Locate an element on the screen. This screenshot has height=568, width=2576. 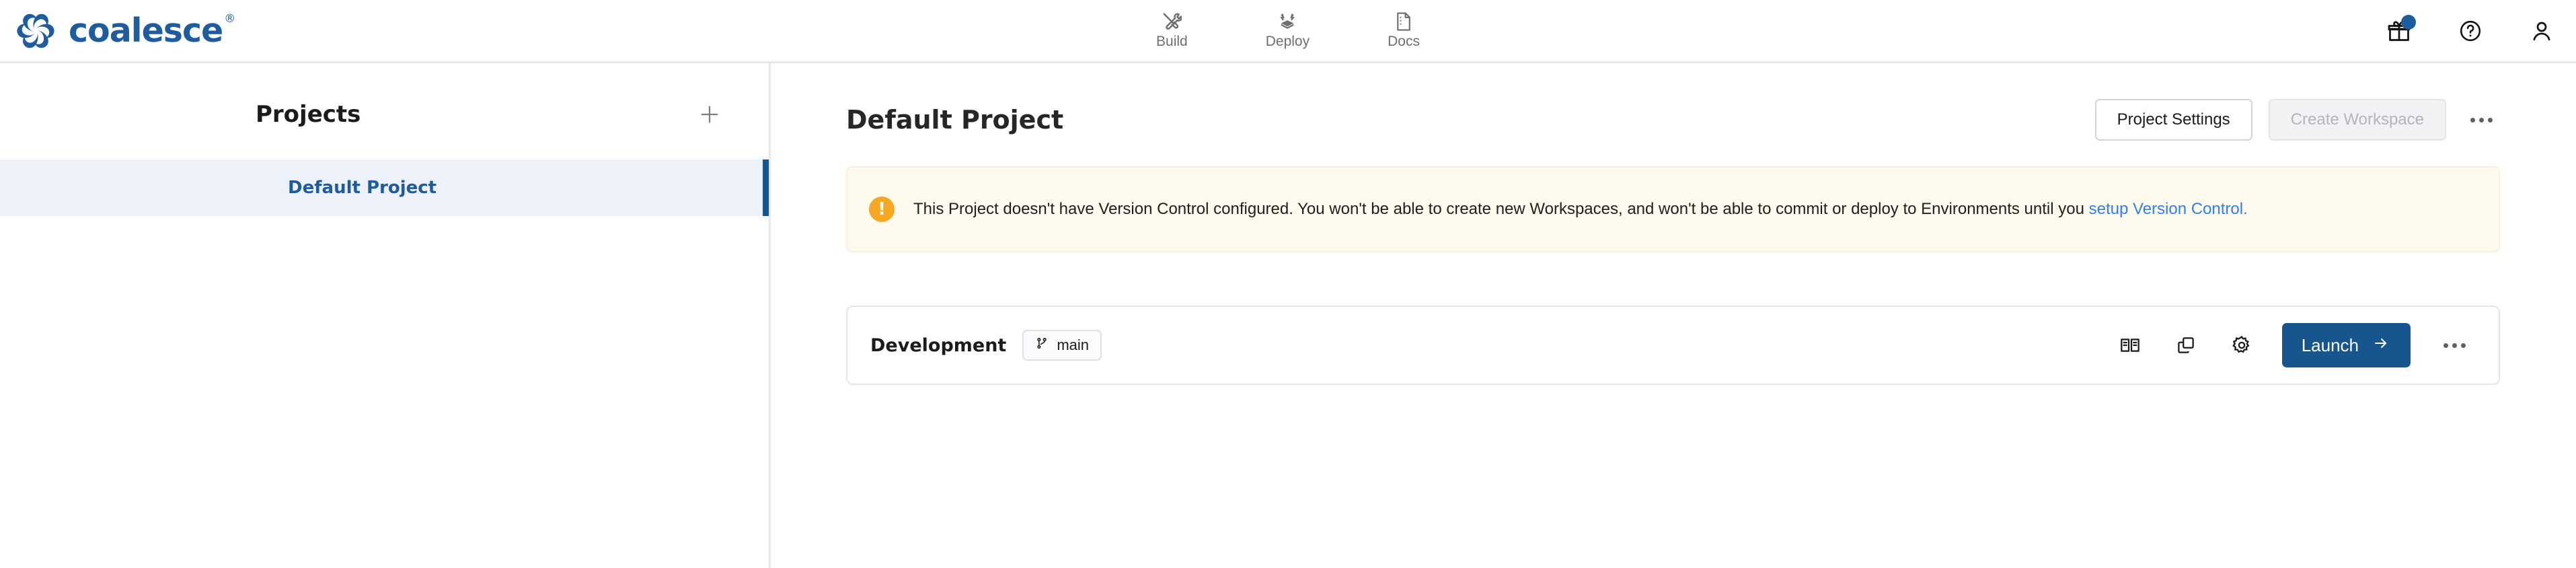
sidebar-title: Projects is located at coordinates (308, 114).